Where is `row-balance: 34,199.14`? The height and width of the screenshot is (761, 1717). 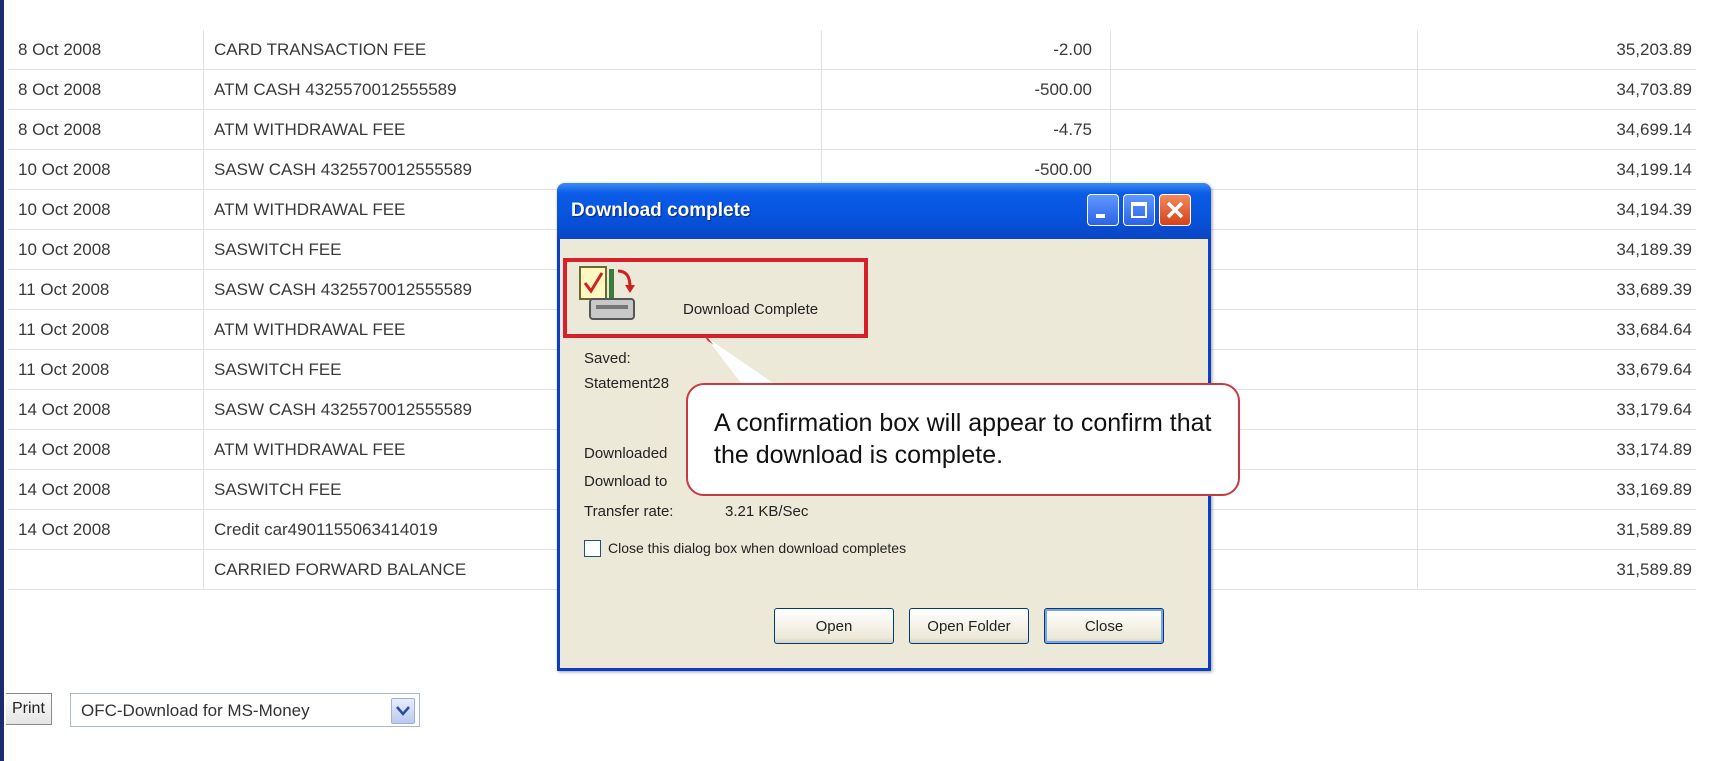 row-balance: 34,199.14 is located at coordinates (1556, 169).